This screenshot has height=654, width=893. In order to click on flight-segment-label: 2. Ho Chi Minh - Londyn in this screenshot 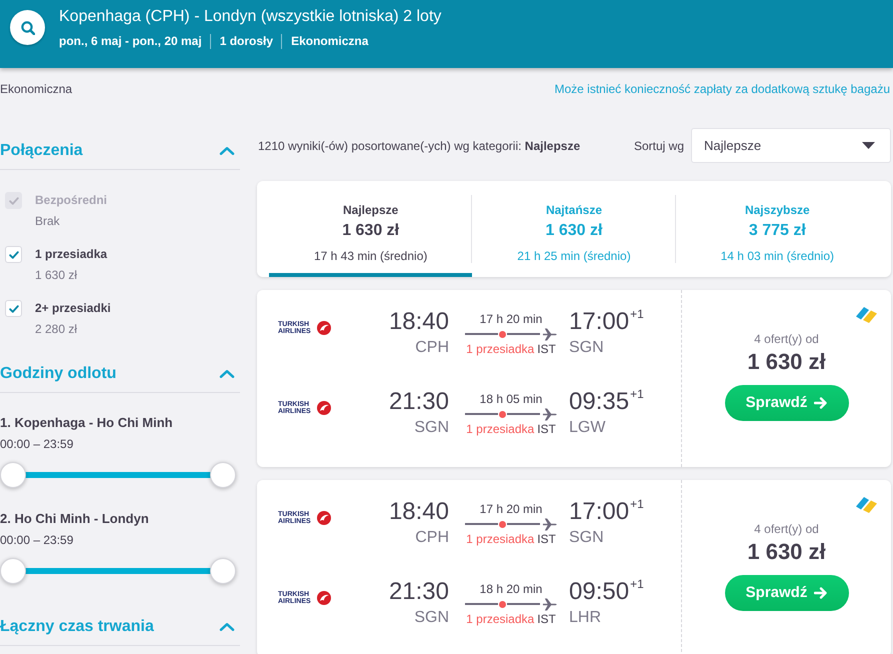, I will do `click(75, 519)`.